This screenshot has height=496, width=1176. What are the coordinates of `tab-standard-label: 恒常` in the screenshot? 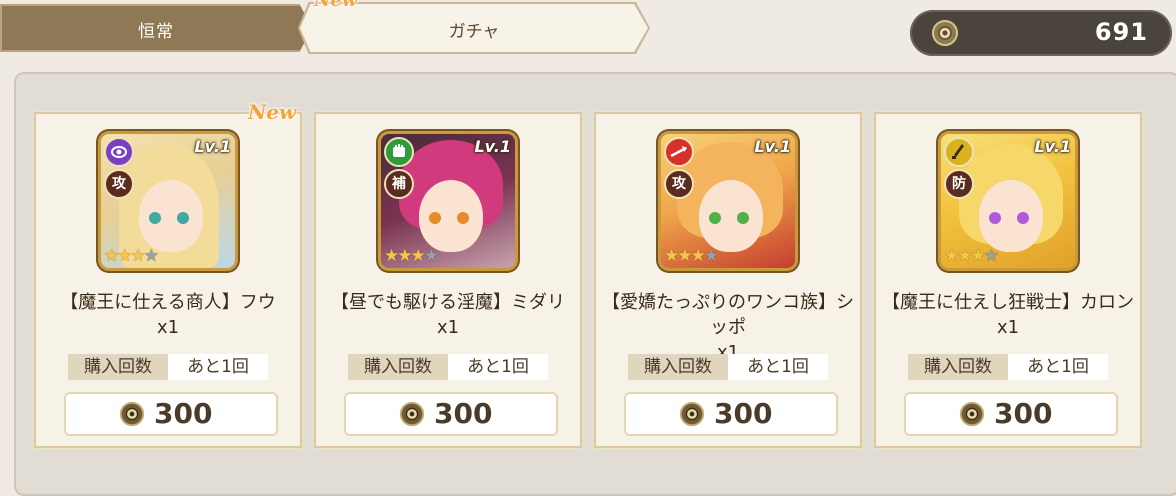 It's located at (156, 32).